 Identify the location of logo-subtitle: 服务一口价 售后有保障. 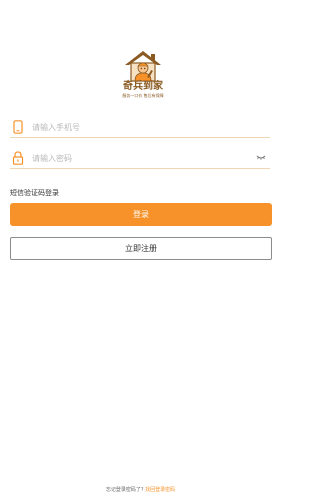
(143, 95).